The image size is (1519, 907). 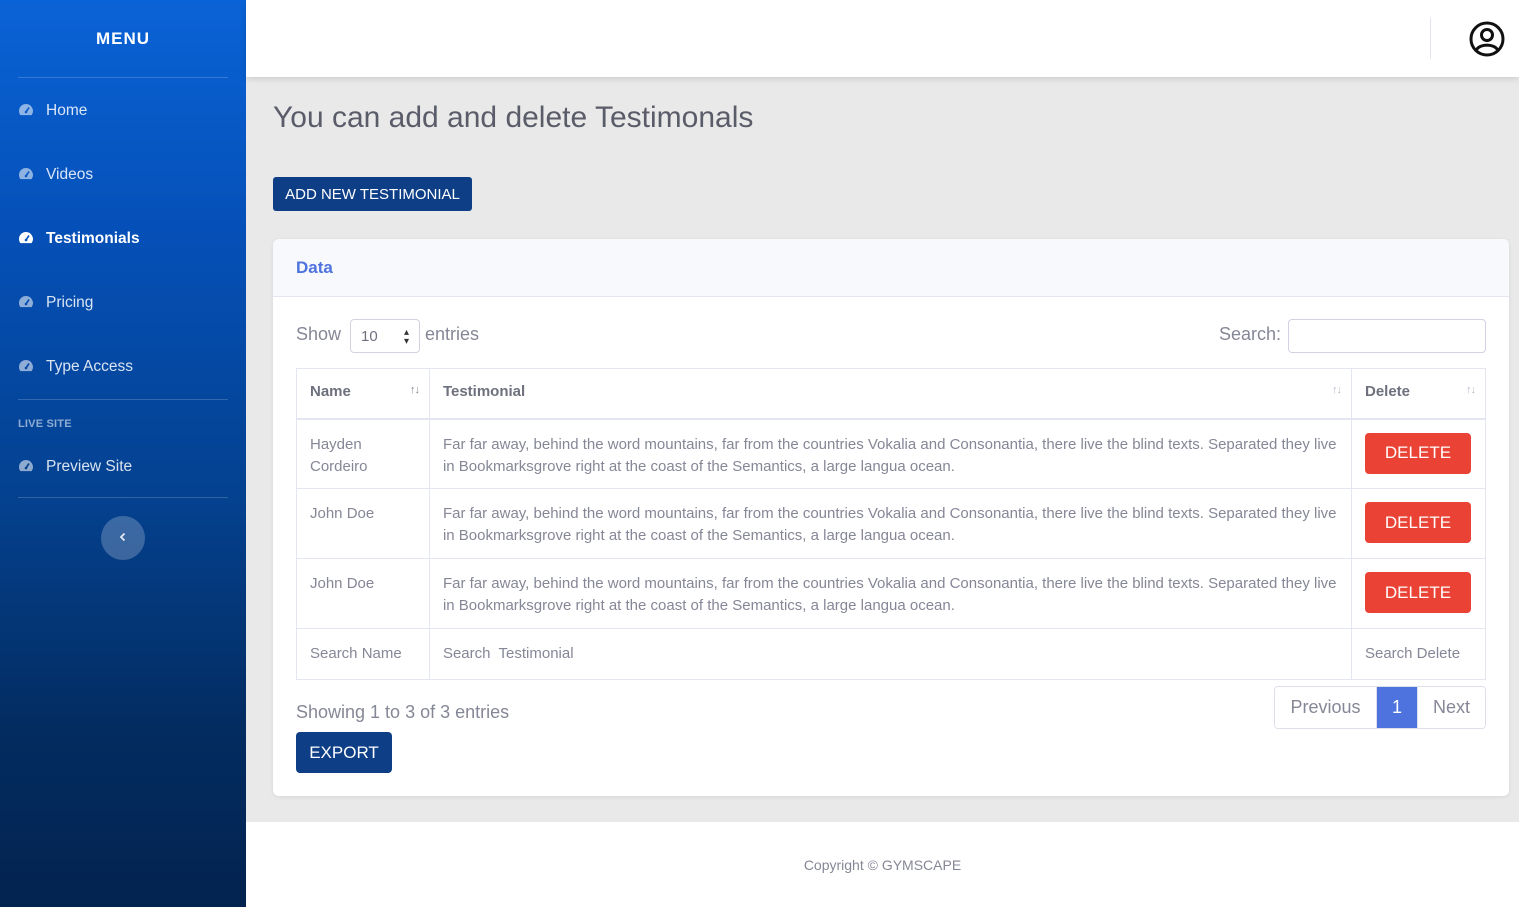 I want to click on table-header-row: Name ↑↓ Testimonial ↑↓ Delete ↑↓, so click(x=891, y=394).